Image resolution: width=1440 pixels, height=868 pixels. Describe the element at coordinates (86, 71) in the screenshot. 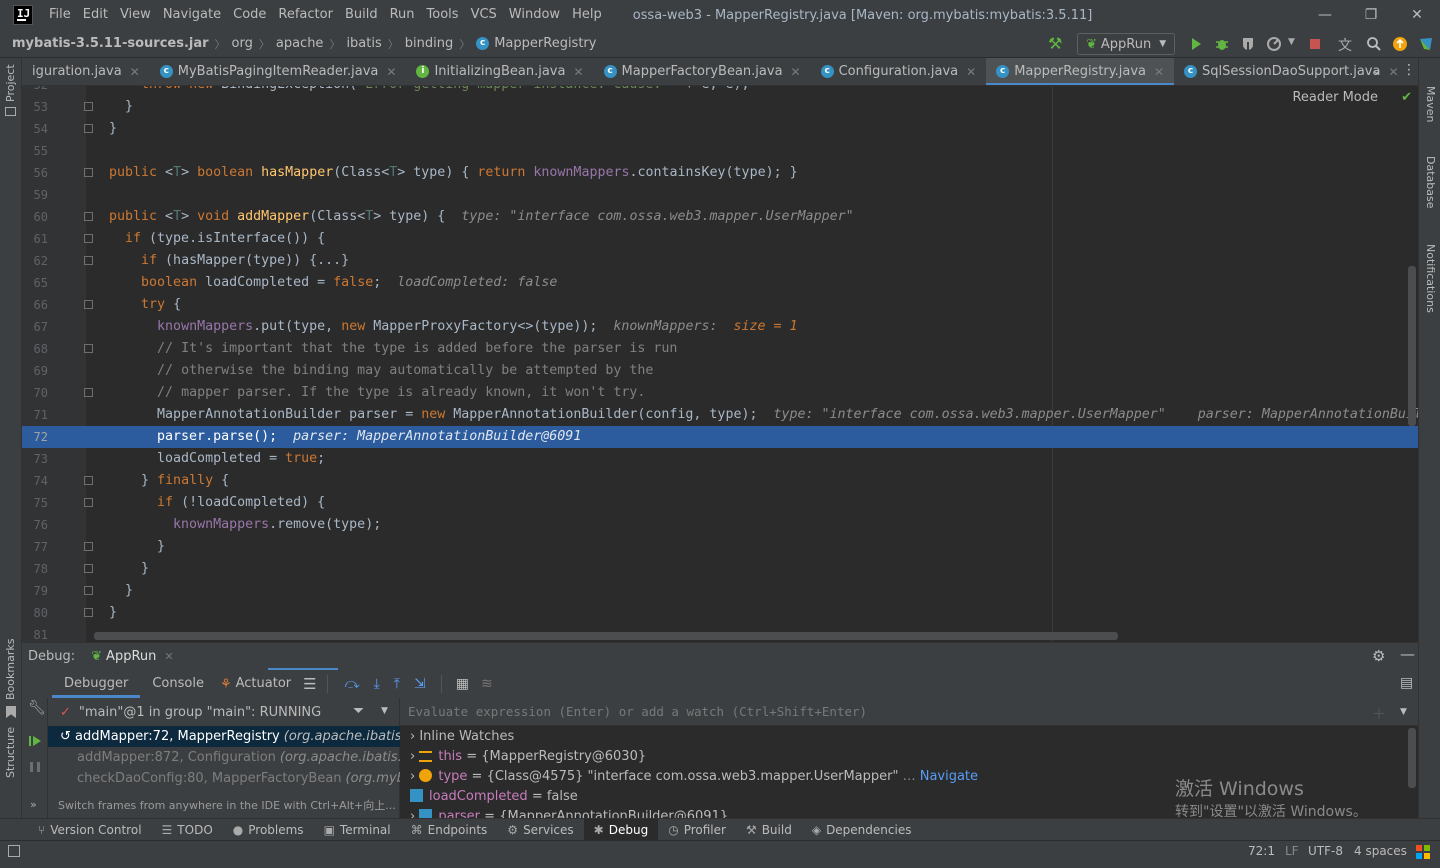

I see `tab-iguration-java: iguration.java ✕` at that location.